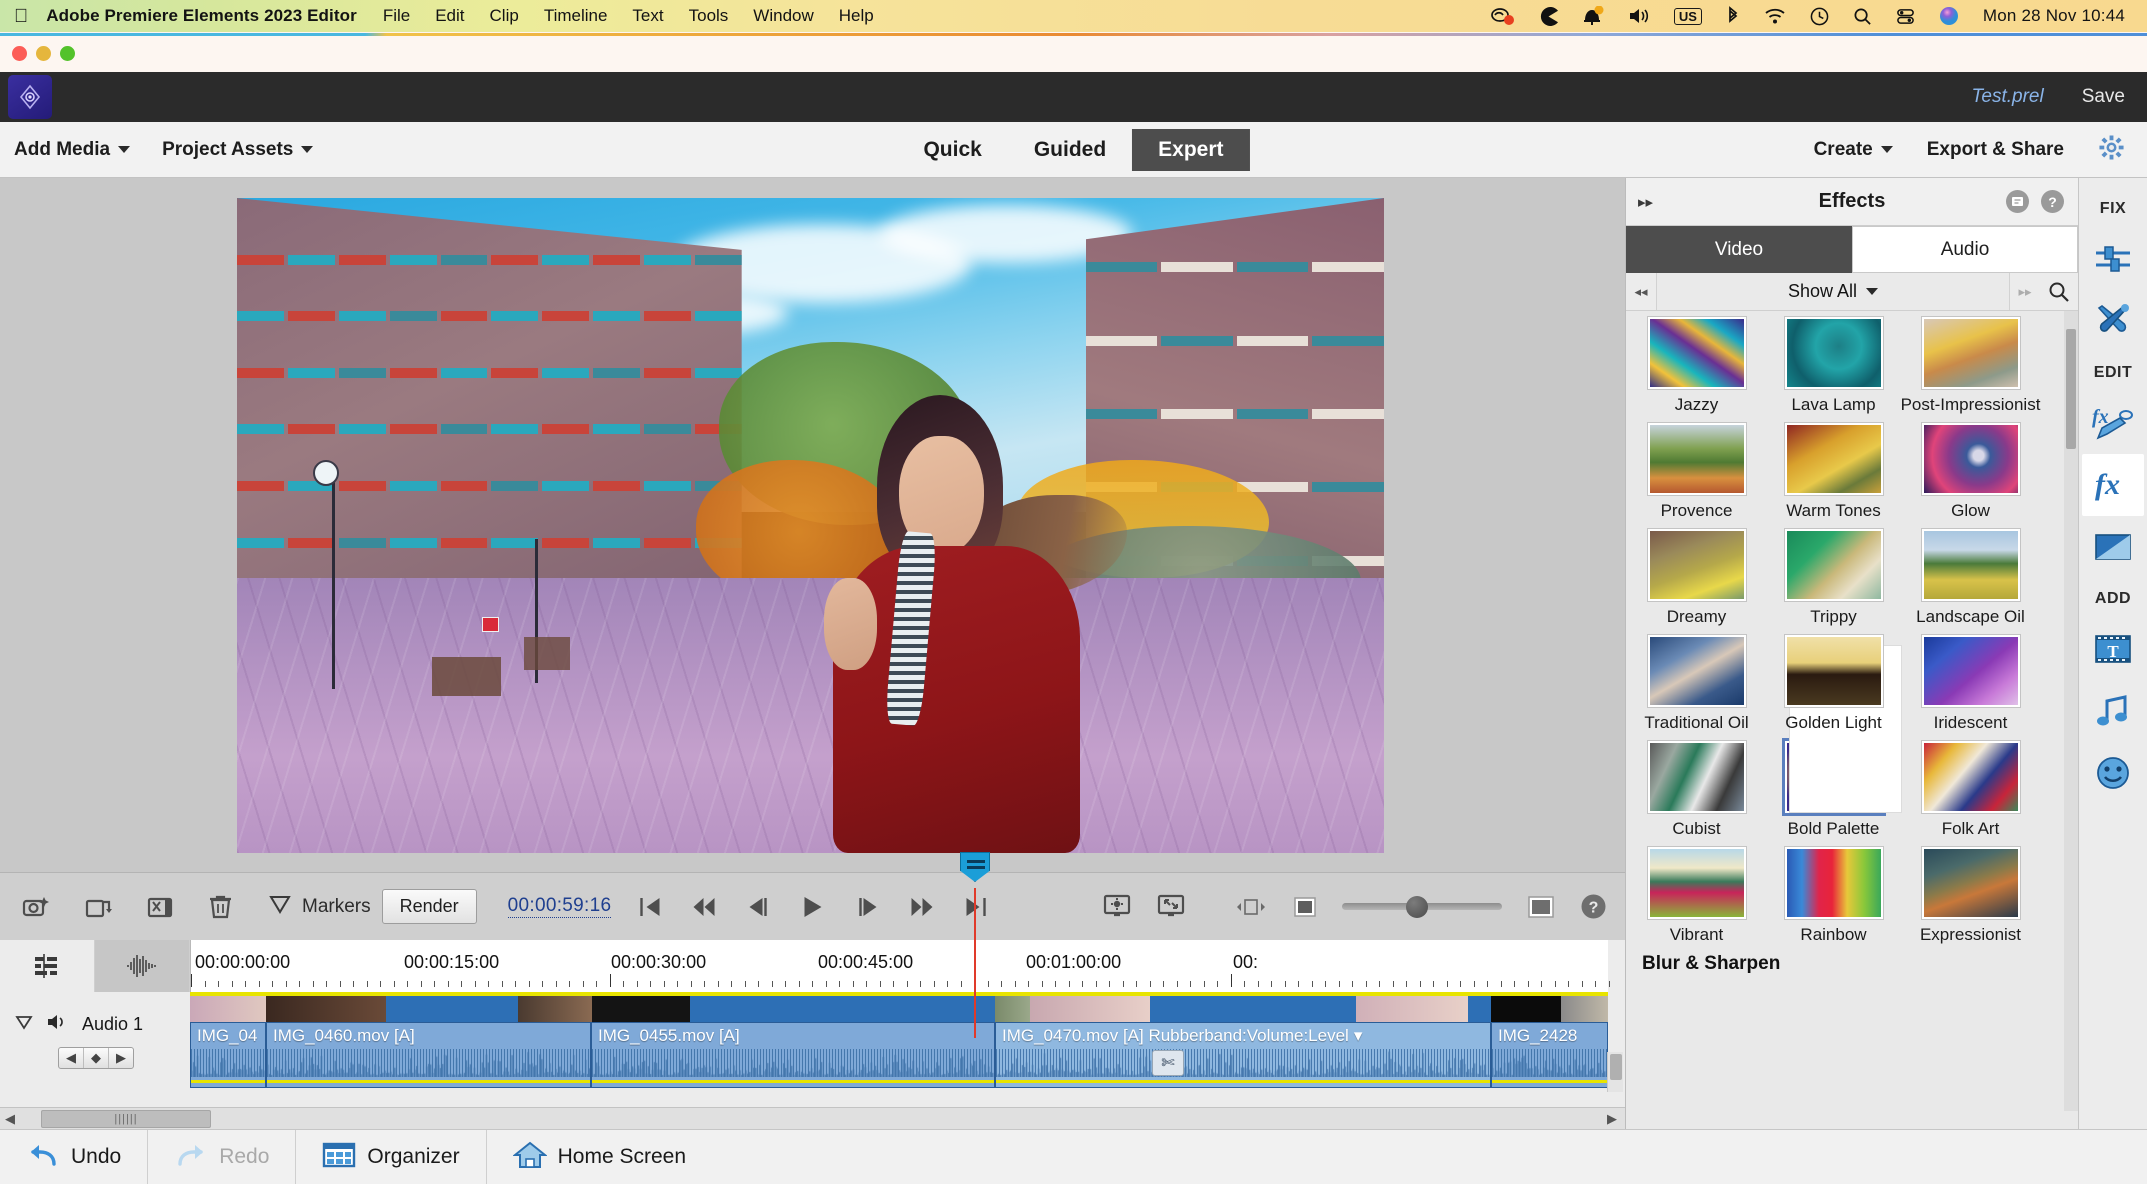  Describe the element at coordinates (1833, 471) in the screenshot. I see `effect-item-warm-tones: Warm Tones` at that location.